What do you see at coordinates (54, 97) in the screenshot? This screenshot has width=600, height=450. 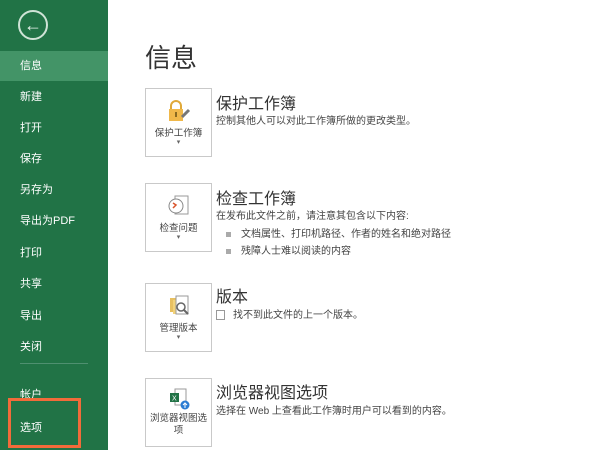 I see `nav-new: 新建` at bounding box center [54, 97].